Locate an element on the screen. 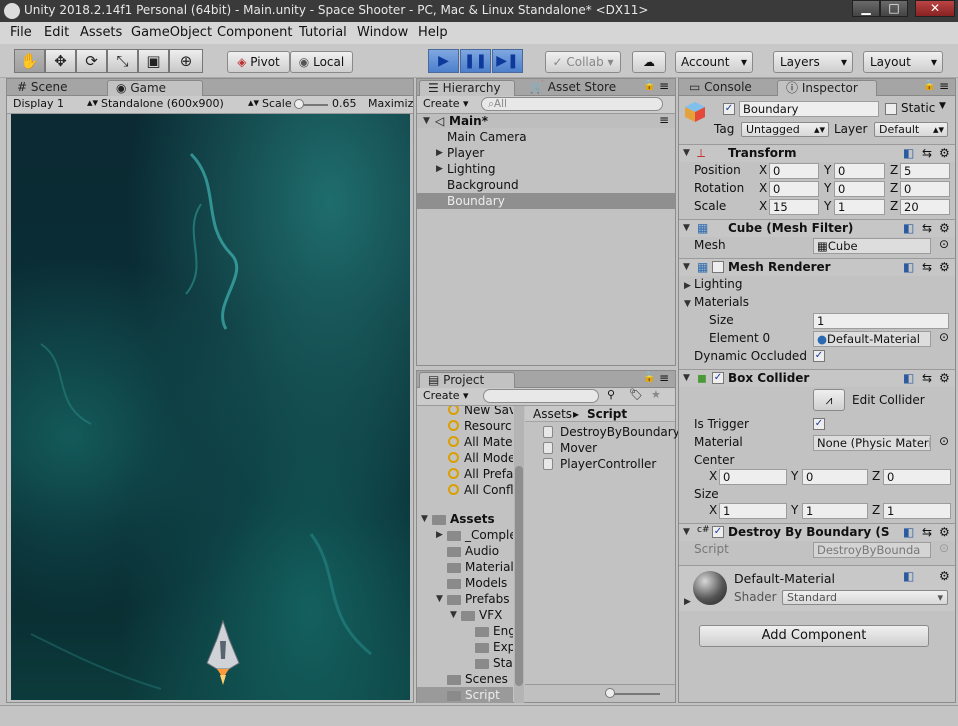 This screenshot has height=726, width=958. element-0-field: ●Default-Material is located at coordinates (872, 339).